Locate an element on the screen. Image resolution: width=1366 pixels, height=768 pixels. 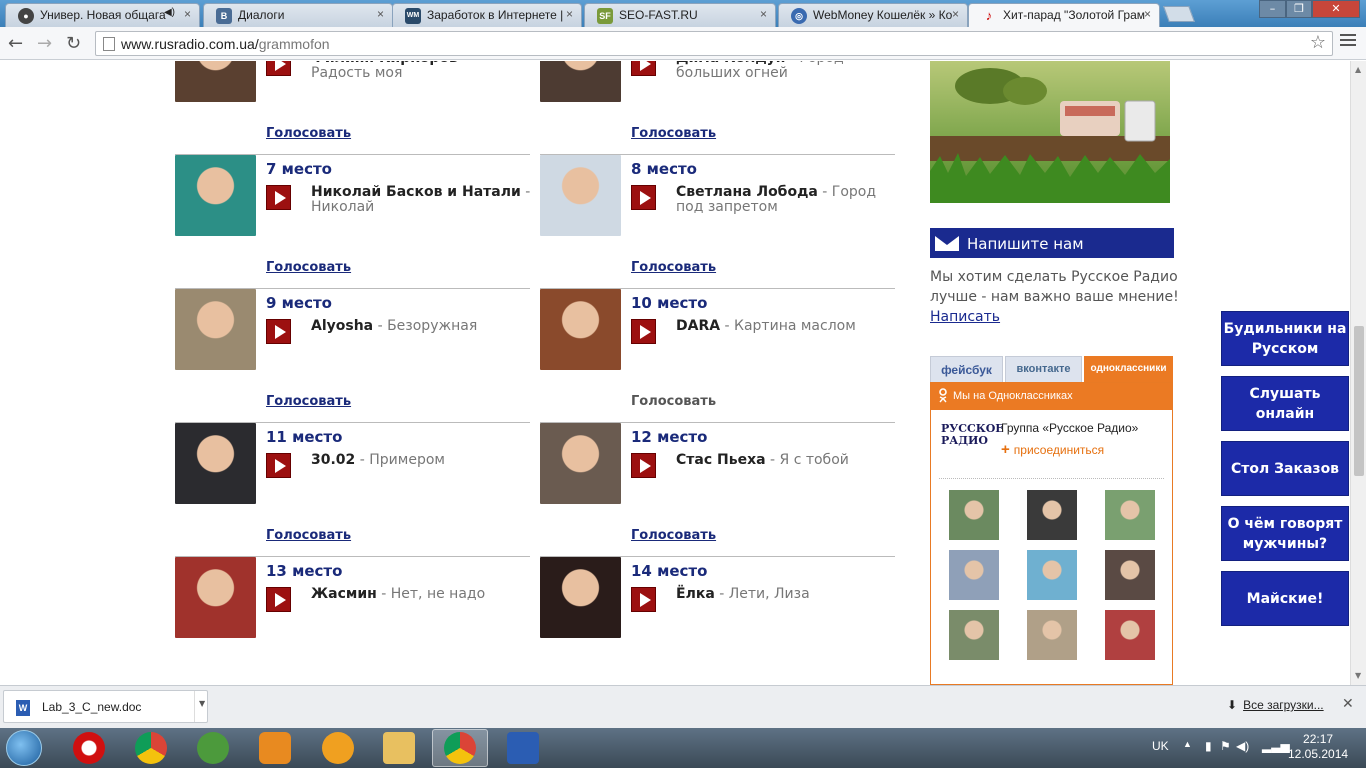
tab-dialogs: В Диалоги × is located at coordinates (298, 15).